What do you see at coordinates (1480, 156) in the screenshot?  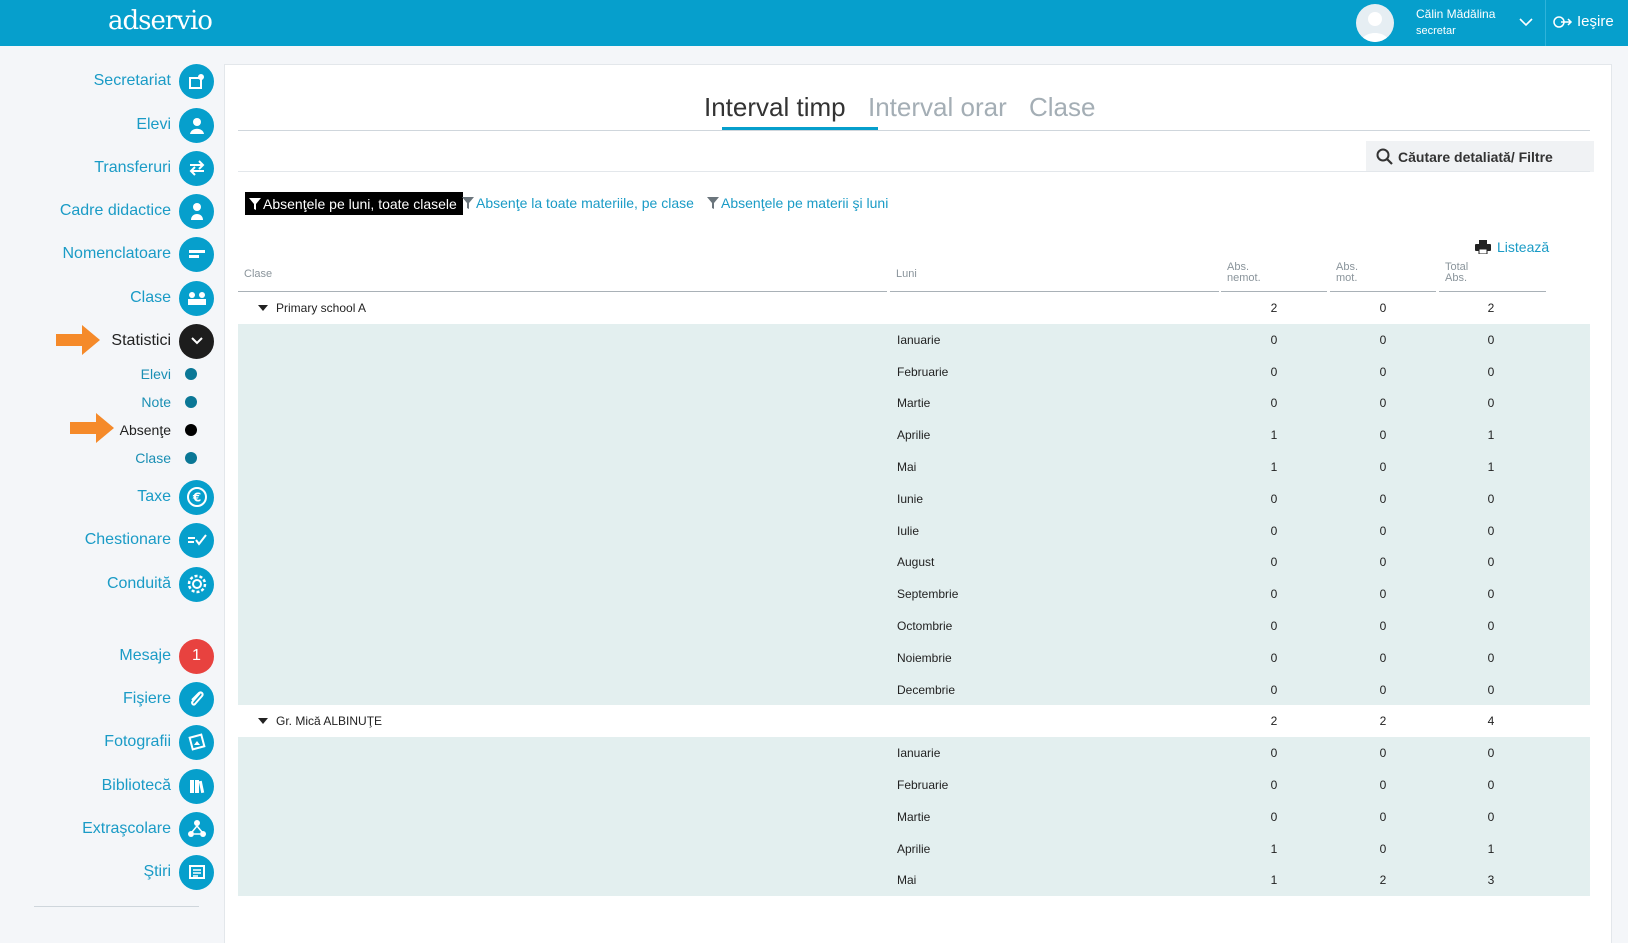 I see `detailed-search-button: Căutare detaliată/ Filtre` at bounding box center [1480, 156].